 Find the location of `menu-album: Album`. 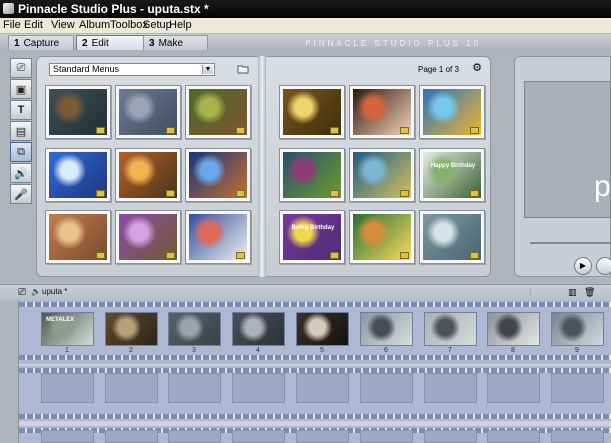

menu-album: Album is located at coordinates (94, 25).